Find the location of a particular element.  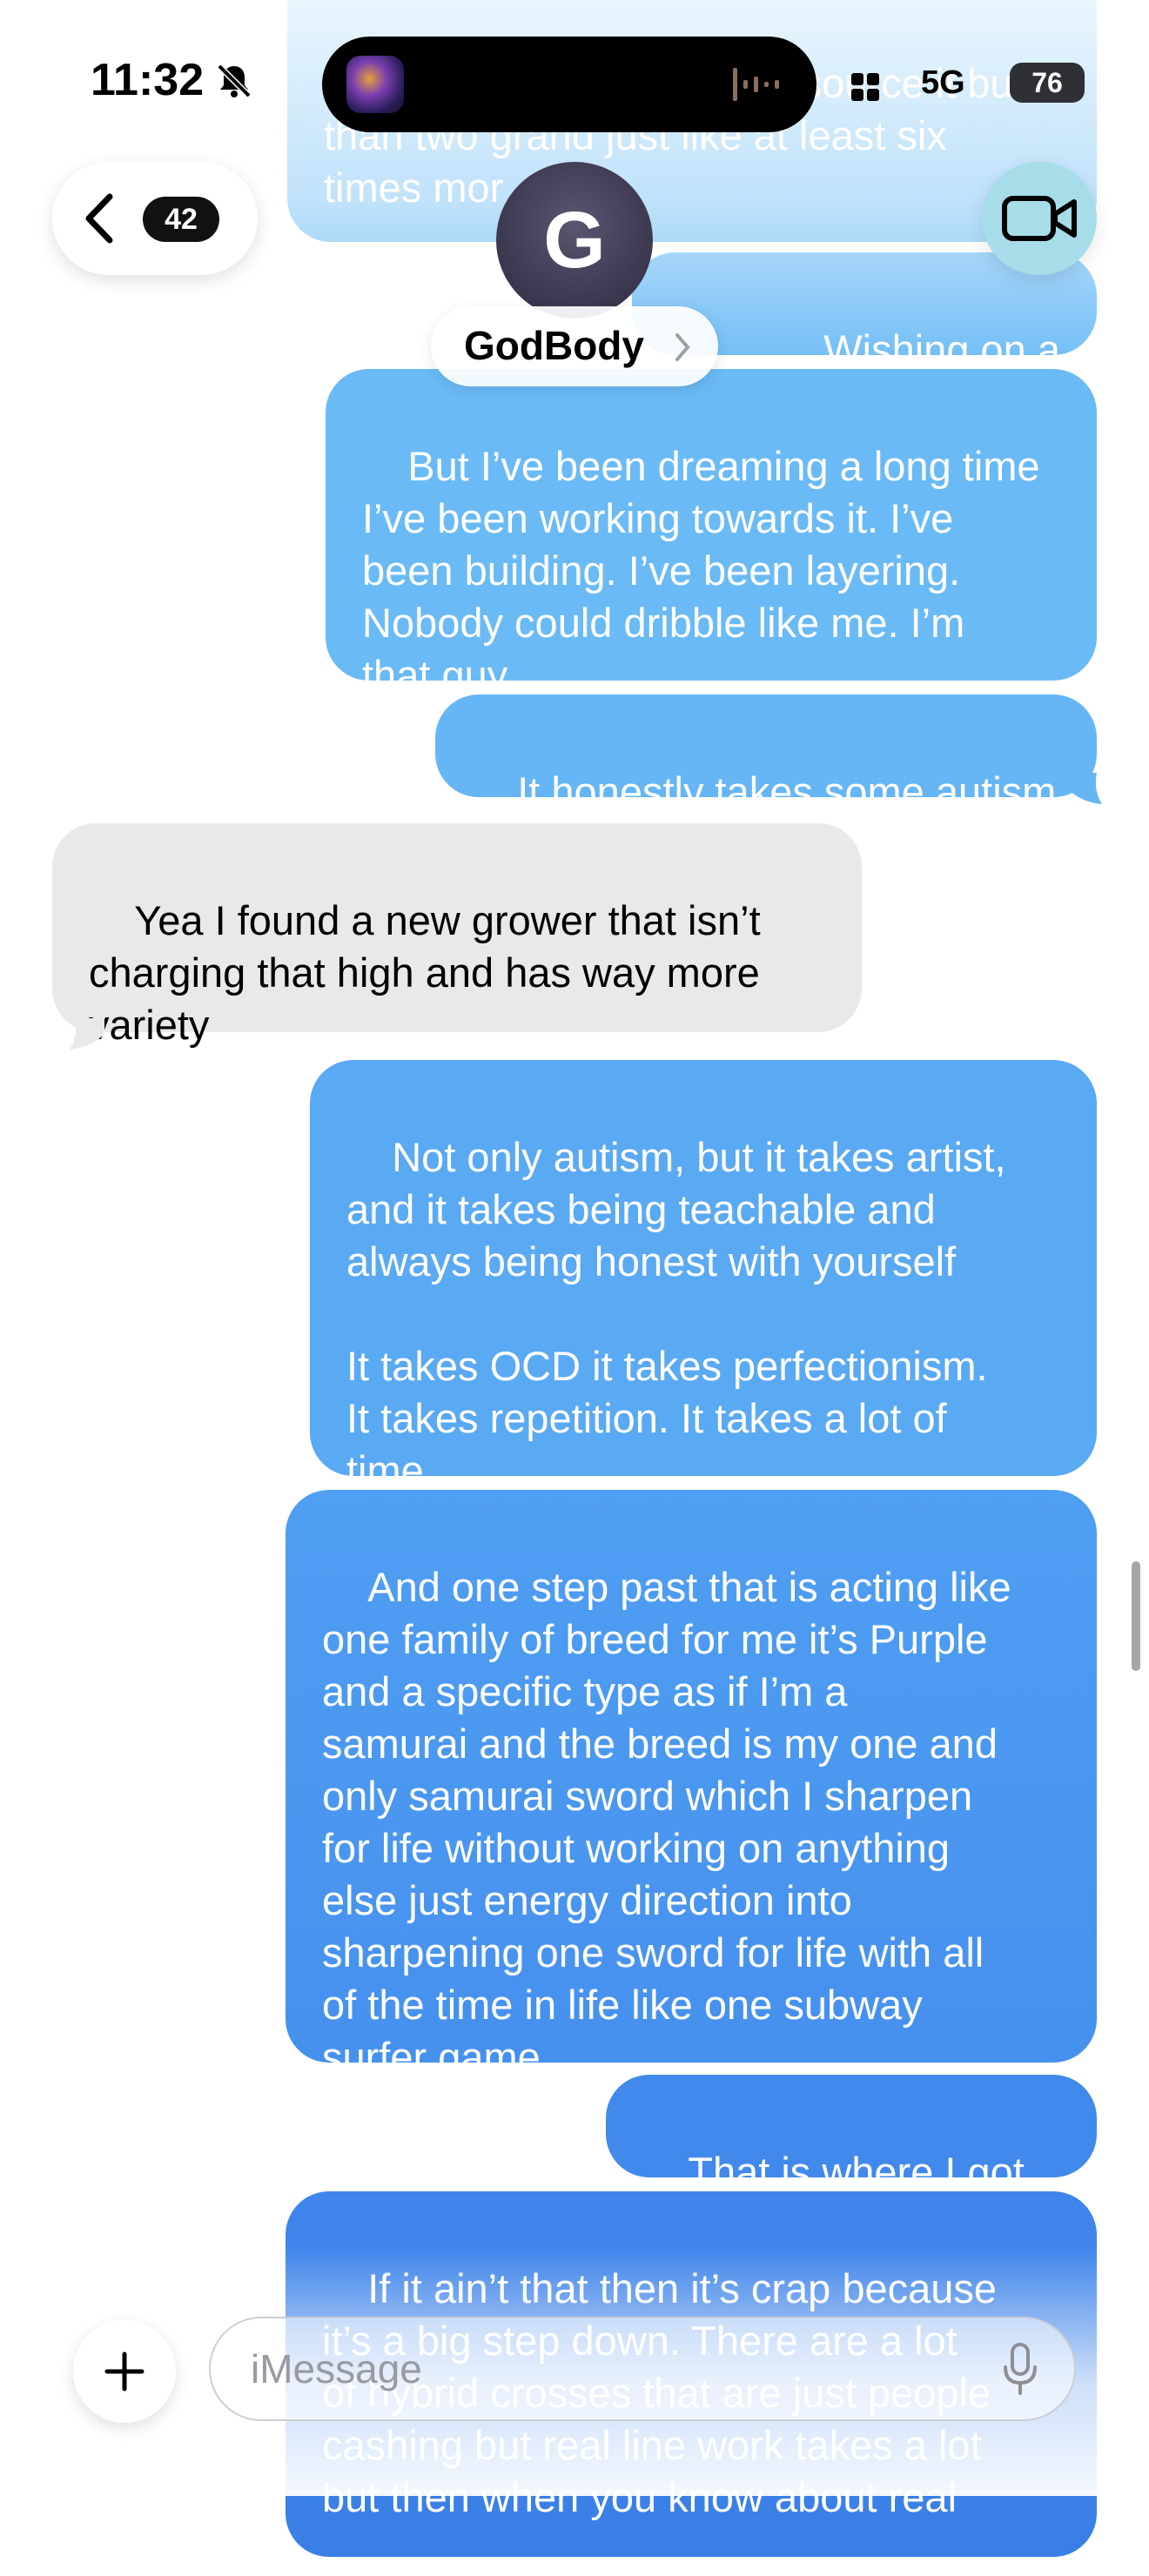

facetime-video-button is located at coordinates (1039, 218).